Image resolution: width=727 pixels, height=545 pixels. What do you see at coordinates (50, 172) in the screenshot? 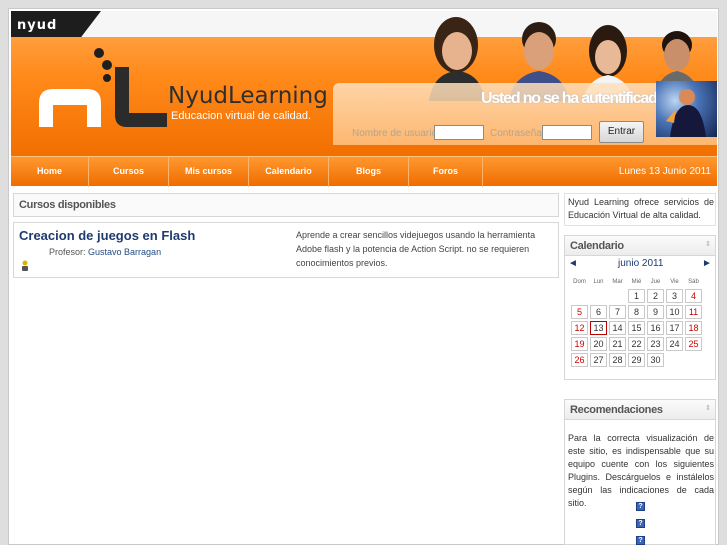
I see `nav-home: Home` at bounding box center [50, 172].